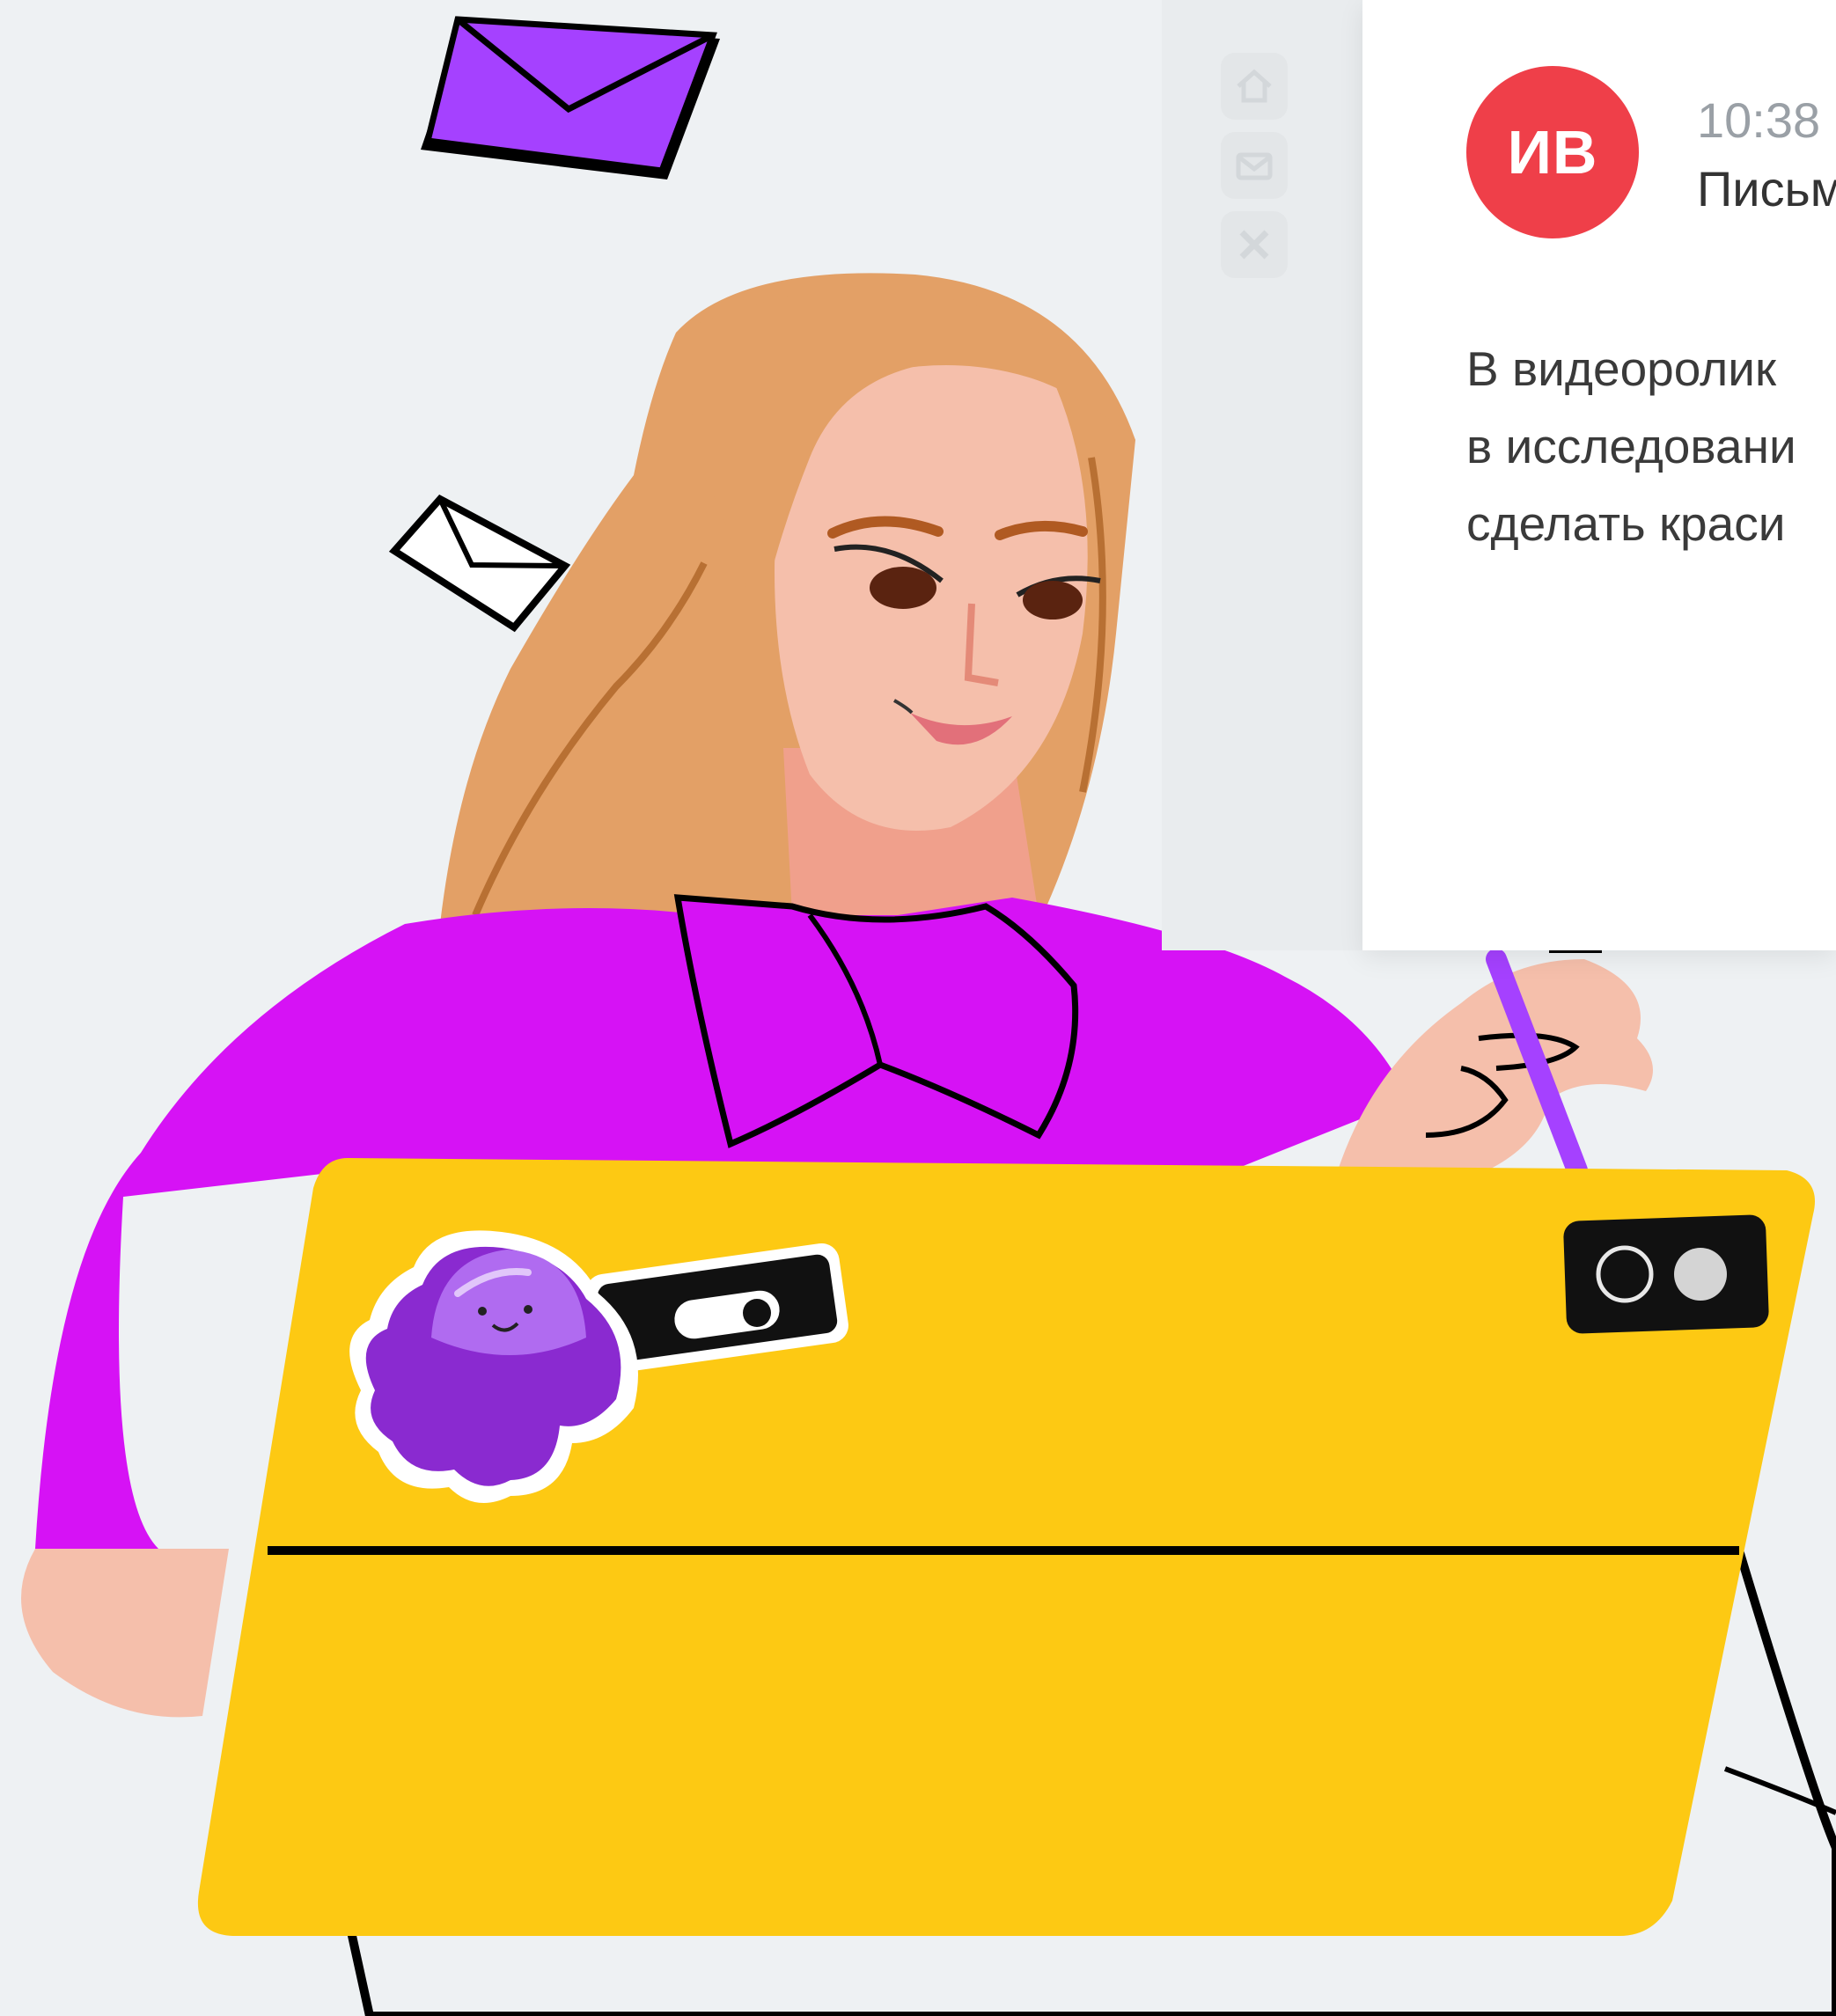 The height and width of the screenshot is (2016, 1836). Describe the element at coordinates (1767, 189) in the screenshot. I see `email-subject: Письм` at that location.